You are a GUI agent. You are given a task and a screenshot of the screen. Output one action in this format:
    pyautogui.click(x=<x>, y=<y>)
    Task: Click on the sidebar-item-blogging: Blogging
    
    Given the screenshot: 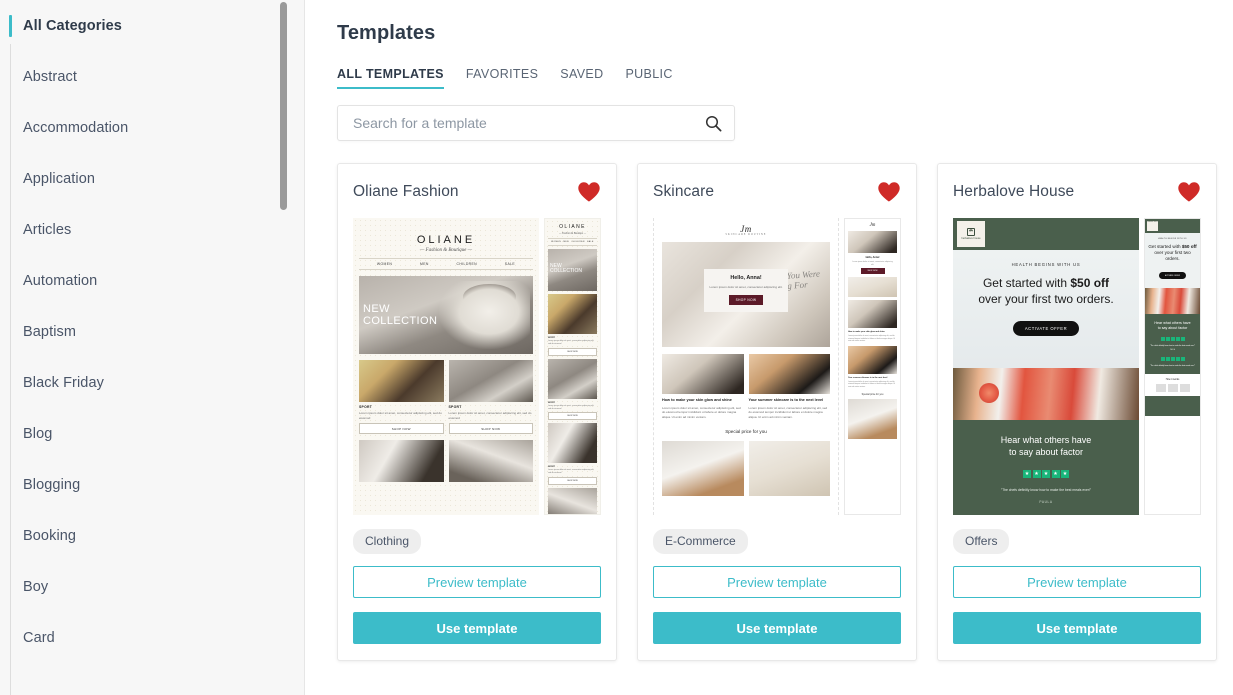 What is the action you would take?
    pyautogui.click(x=152, y=484)
    